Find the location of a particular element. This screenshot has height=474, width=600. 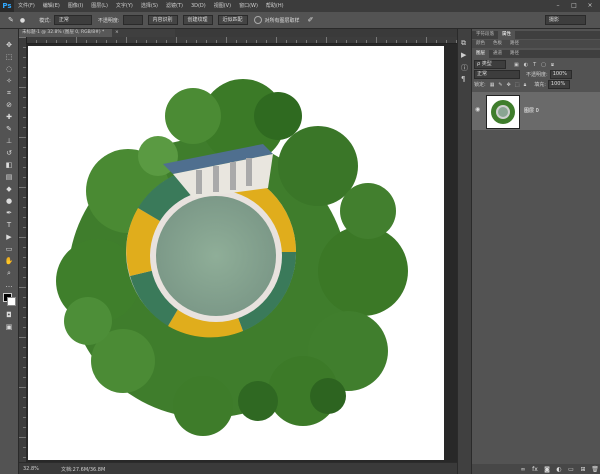

menu-select: 选择(S) is located at coordinates (149, 6).